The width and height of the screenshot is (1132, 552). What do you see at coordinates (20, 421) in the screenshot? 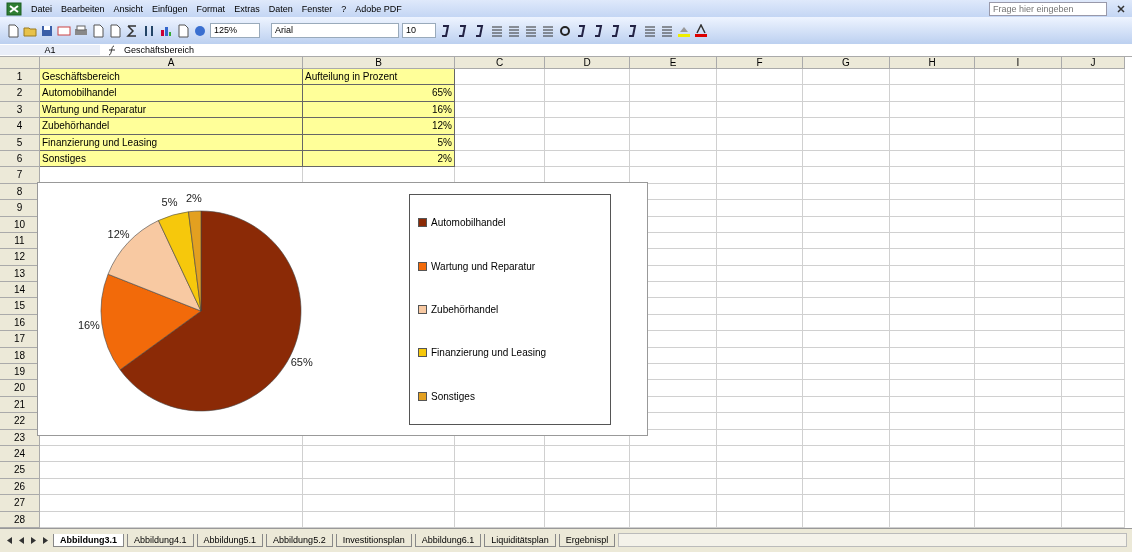
I see `row-header: 22` at bounding box center [20, 421].